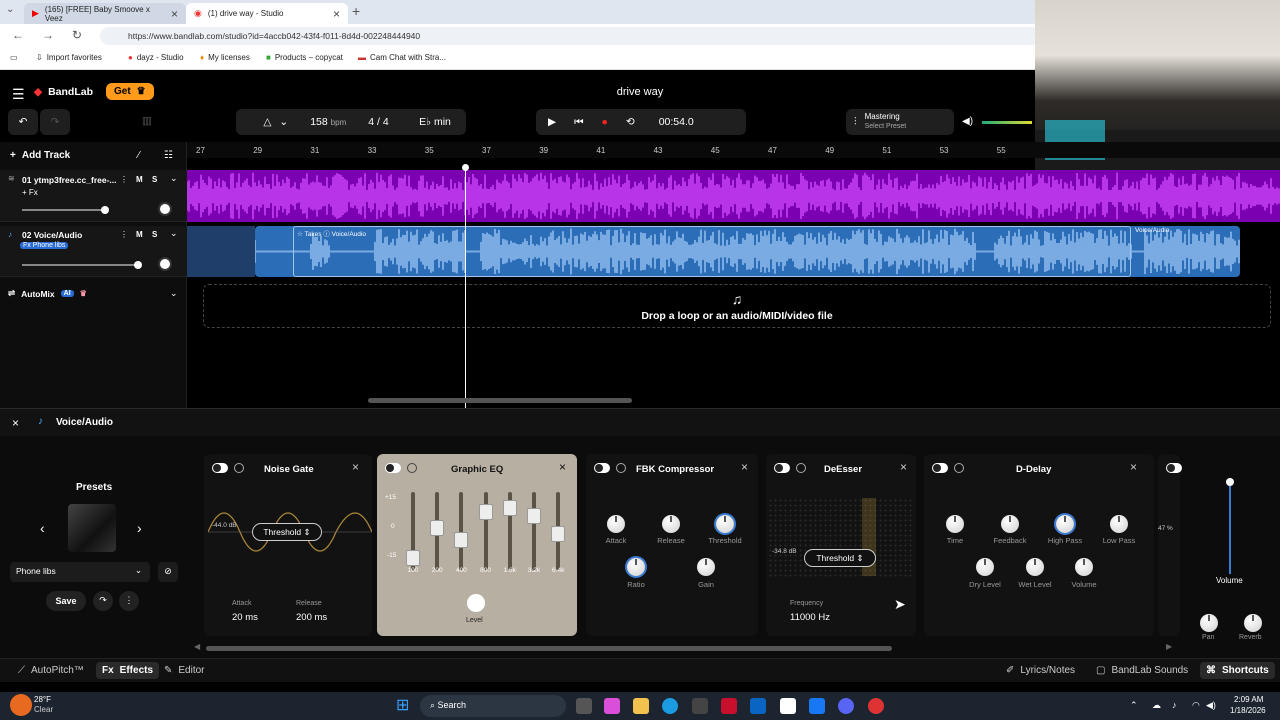  Describe the element at coordinates (712, 251) in the screenshot. I see `clip-takes: ☆ Takes ⓘ Voice/Audio` at that location.